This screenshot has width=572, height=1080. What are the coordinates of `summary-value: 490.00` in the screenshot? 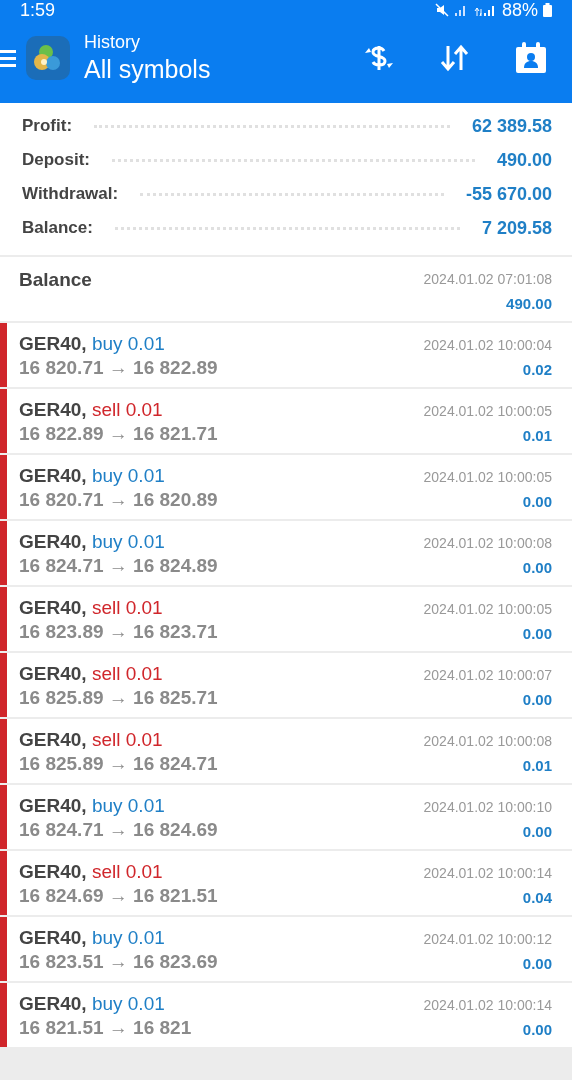 It's located at (524, 160).